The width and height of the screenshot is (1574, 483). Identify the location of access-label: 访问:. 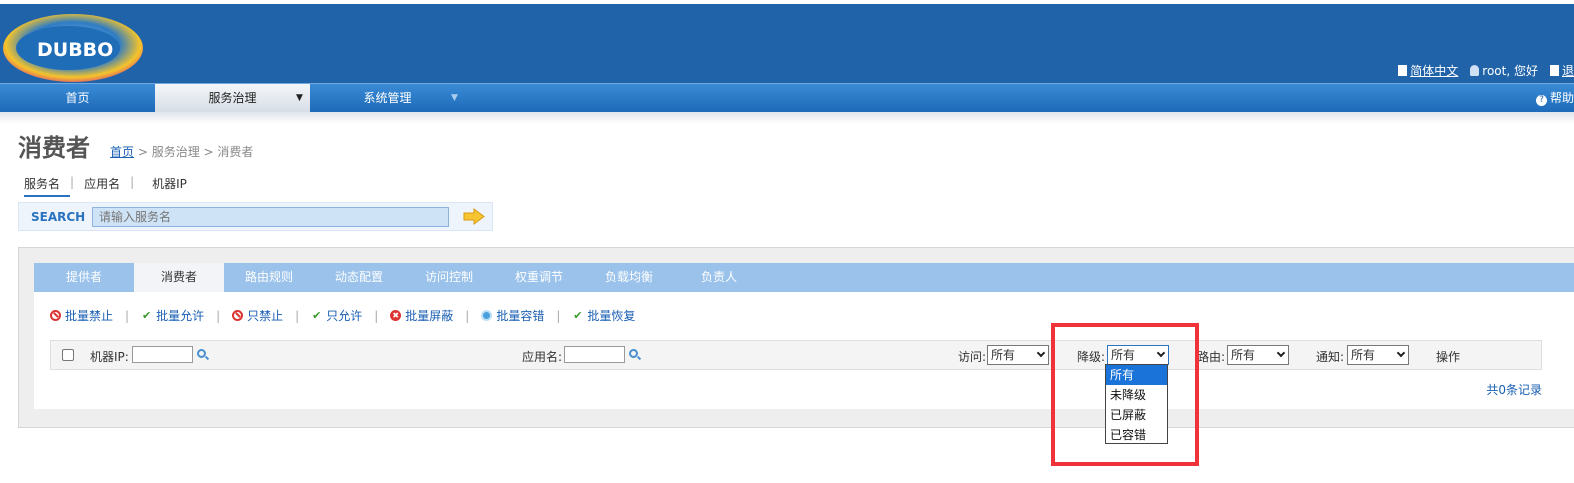
(972, 357).